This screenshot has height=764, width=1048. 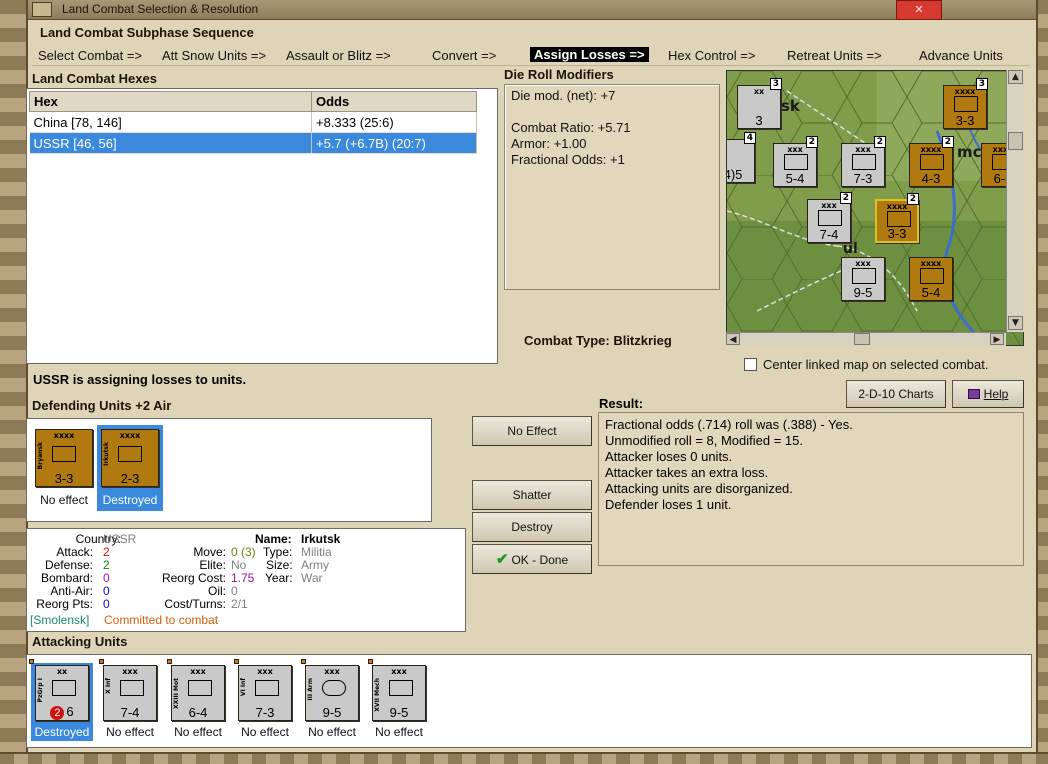 I want to click on elite-label: Elite:, so click(x=212, y=565).